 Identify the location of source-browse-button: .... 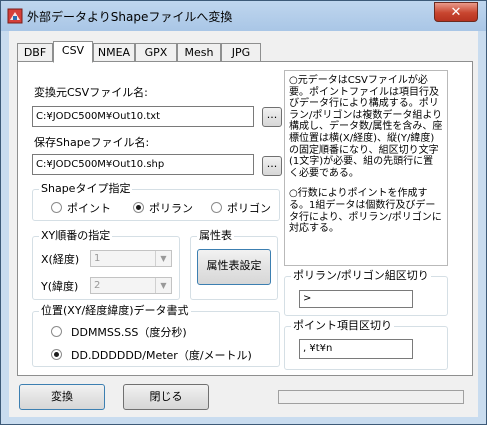
(272, 117).